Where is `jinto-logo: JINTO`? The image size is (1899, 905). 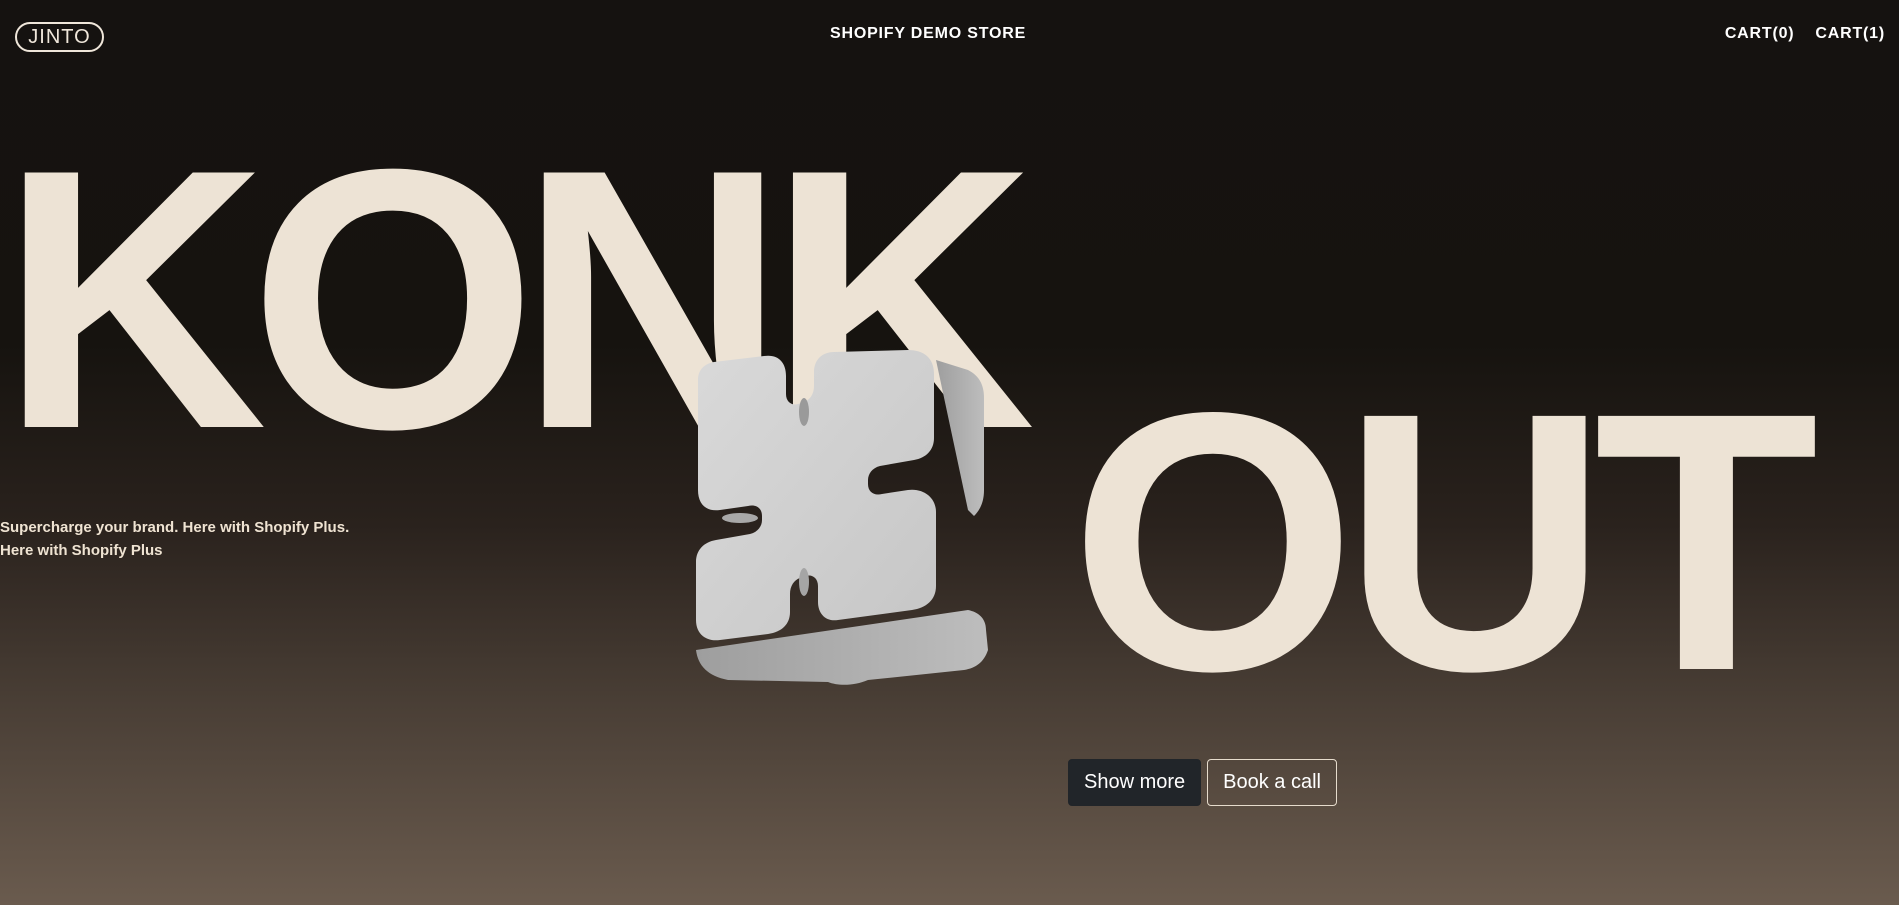
jinto-logo: JINTO is located at coordinates (59, 37).